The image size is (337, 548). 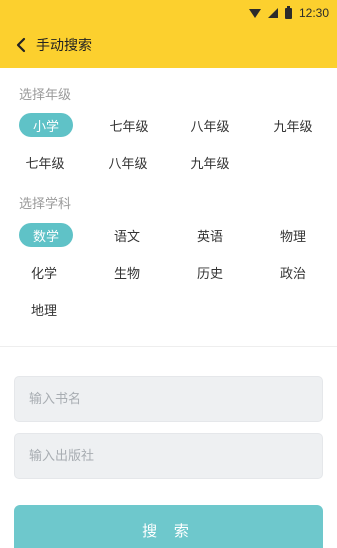 What do you see at coordinates (168, 456) in the screenshot?
I see `publisher-input` at bounding box center [168, 456].